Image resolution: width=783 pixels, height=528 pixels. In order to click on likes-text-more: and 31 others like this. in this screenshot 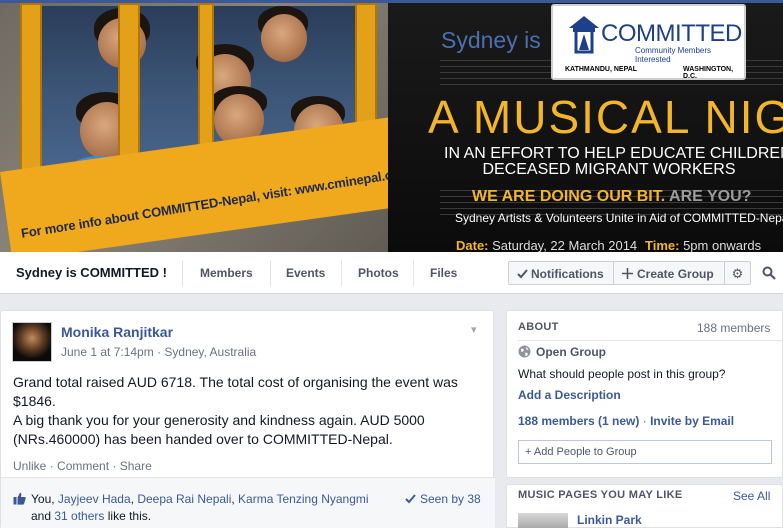, I will do `click(91, 516)`.